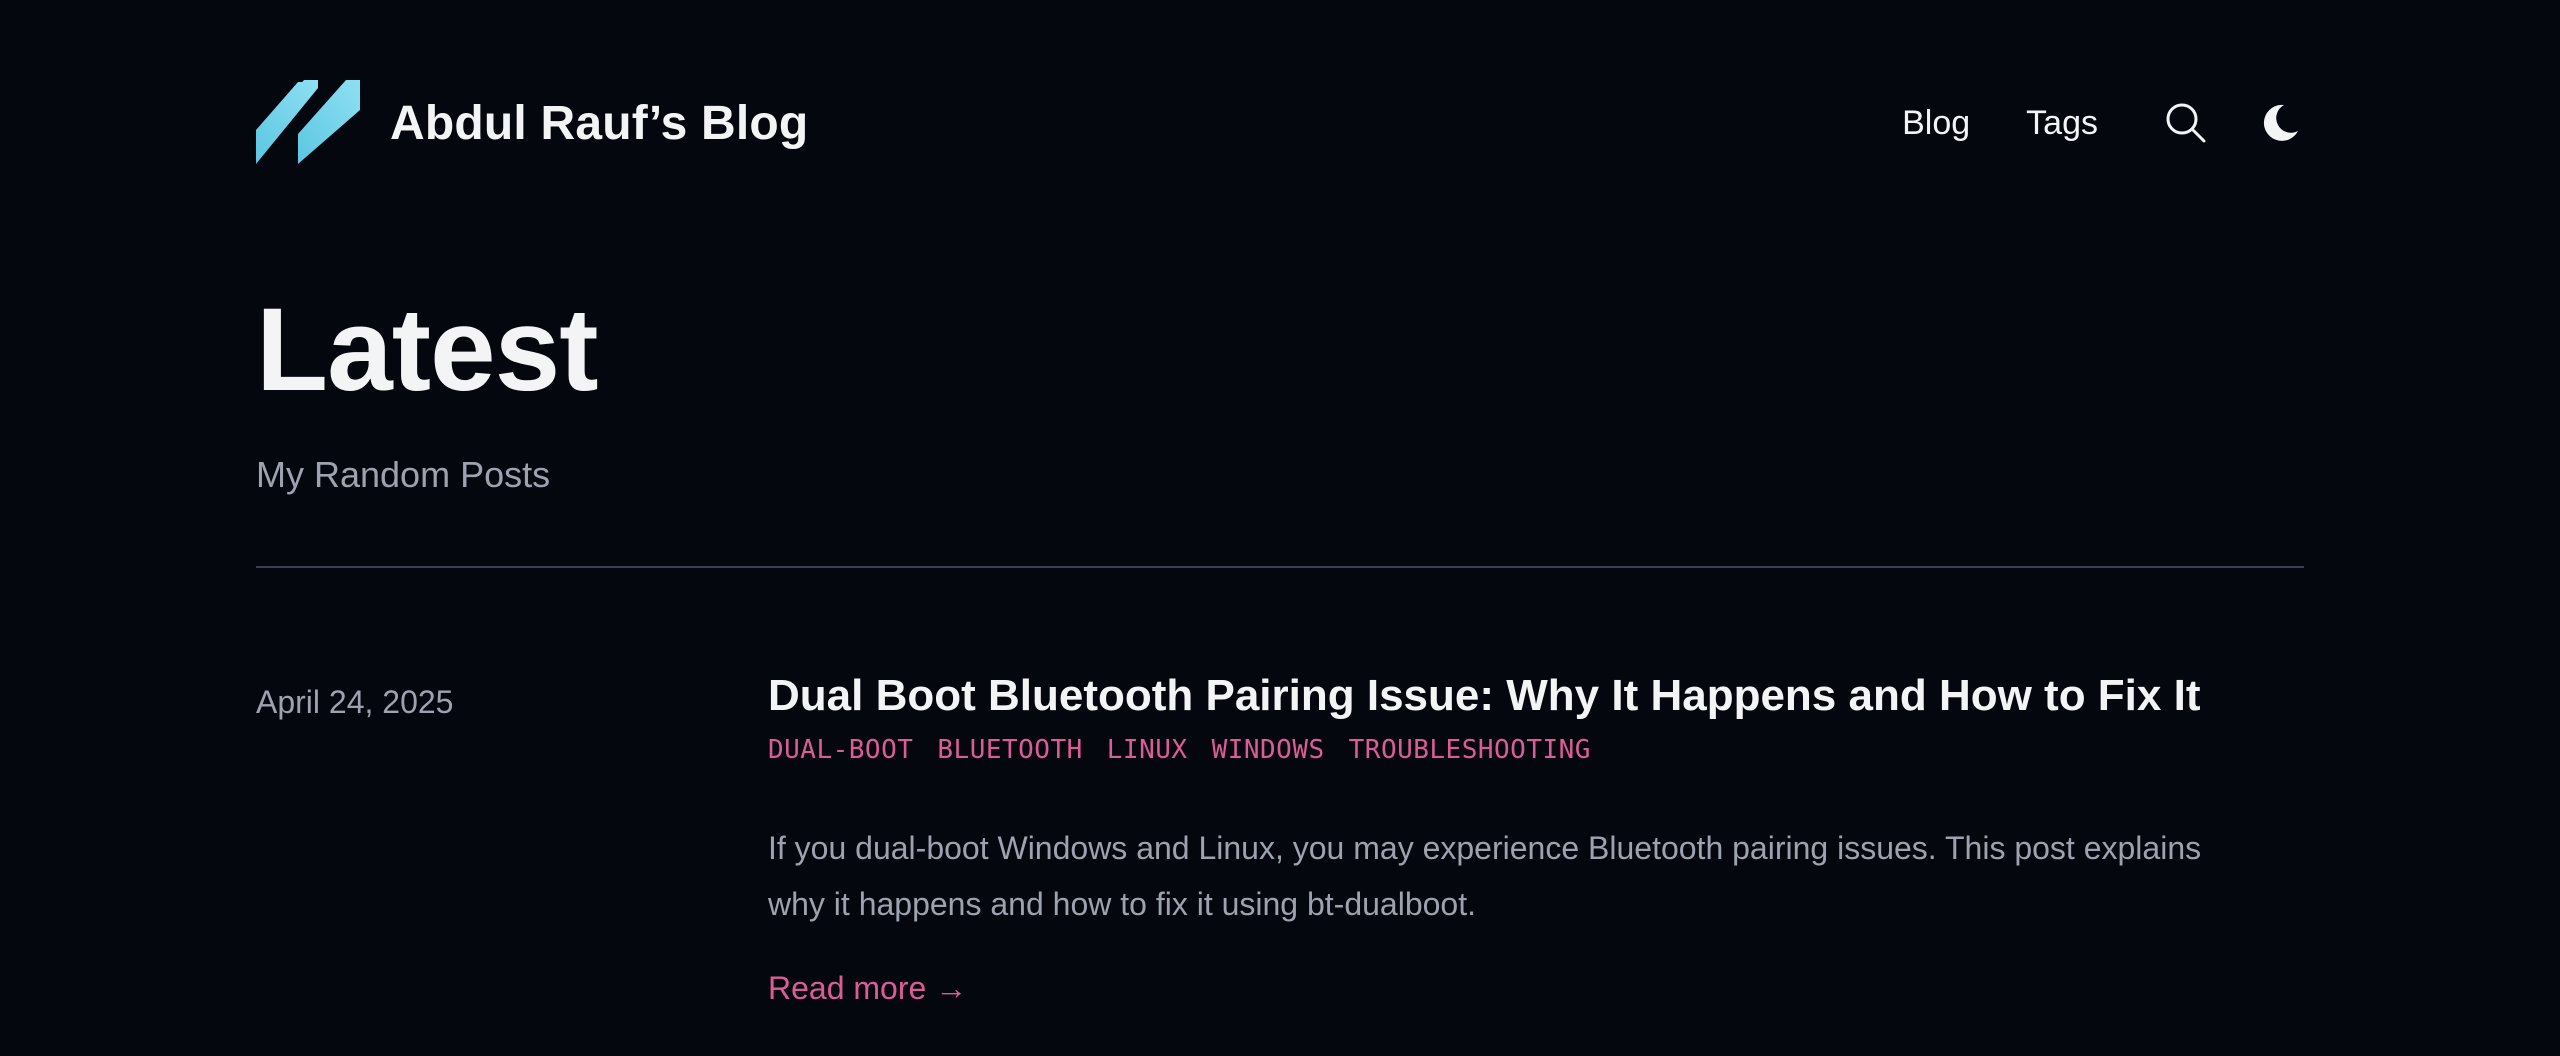 Image resolution: width=2560 pixels, height=1056 pixels. Describe the element at coordinates (403, 474) in the screenshot. I see `page-subtitle: My Random Posts` at that location.